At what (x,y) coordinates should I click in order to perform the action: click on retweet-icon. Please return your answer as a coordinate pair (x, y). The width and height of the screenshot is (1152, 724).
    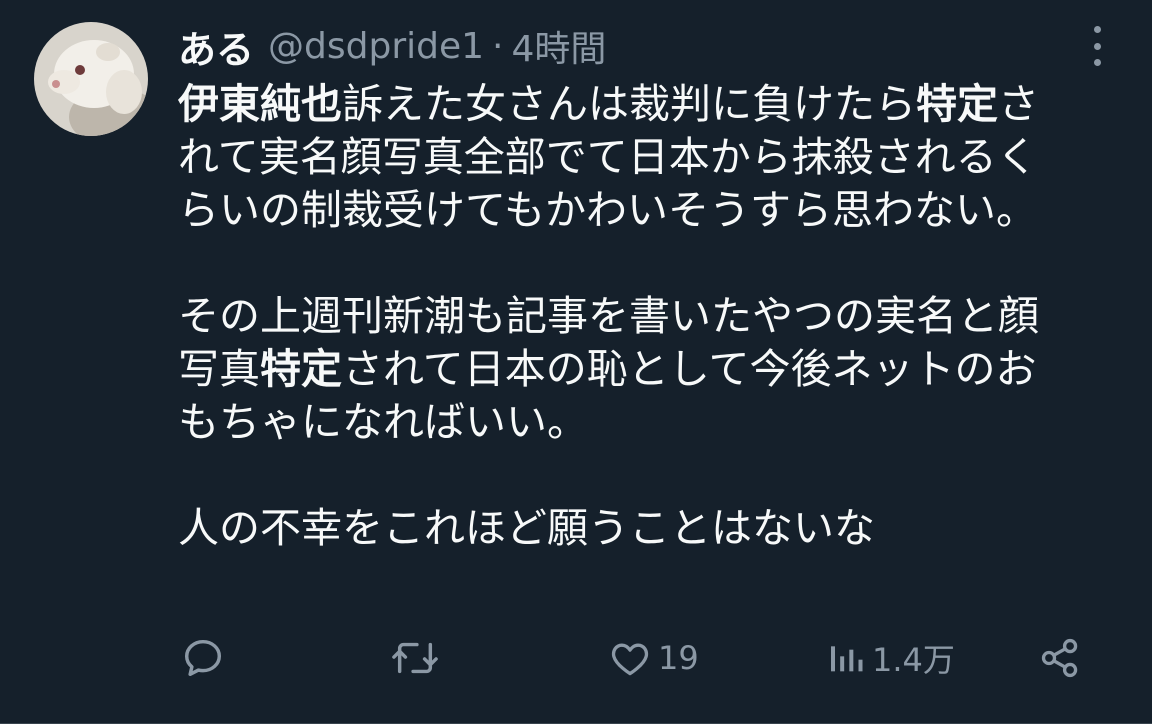
    Looking at the image, I should click on (415, 658).